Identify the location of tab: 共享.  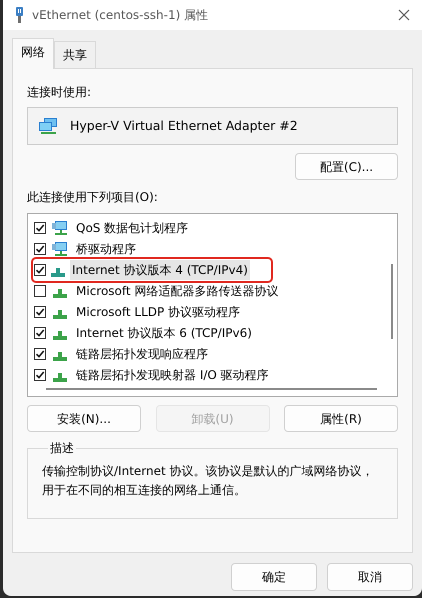
(75, 54).